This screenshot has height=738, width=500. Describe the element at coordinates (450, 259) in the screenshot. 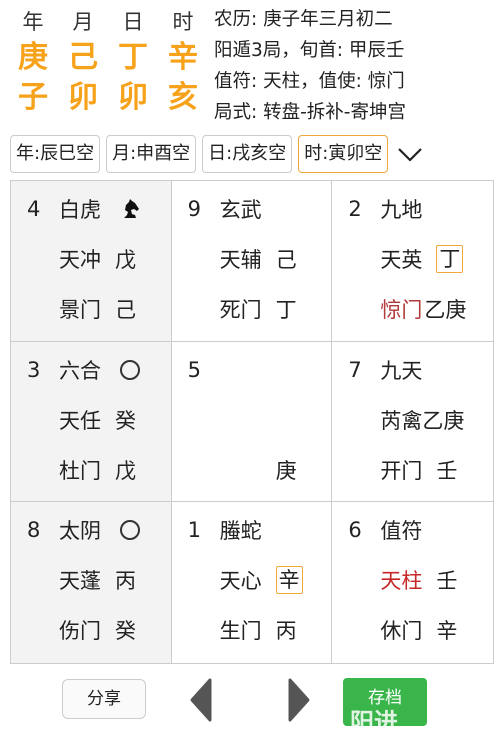

I see `star-stem: 丁` at that location.